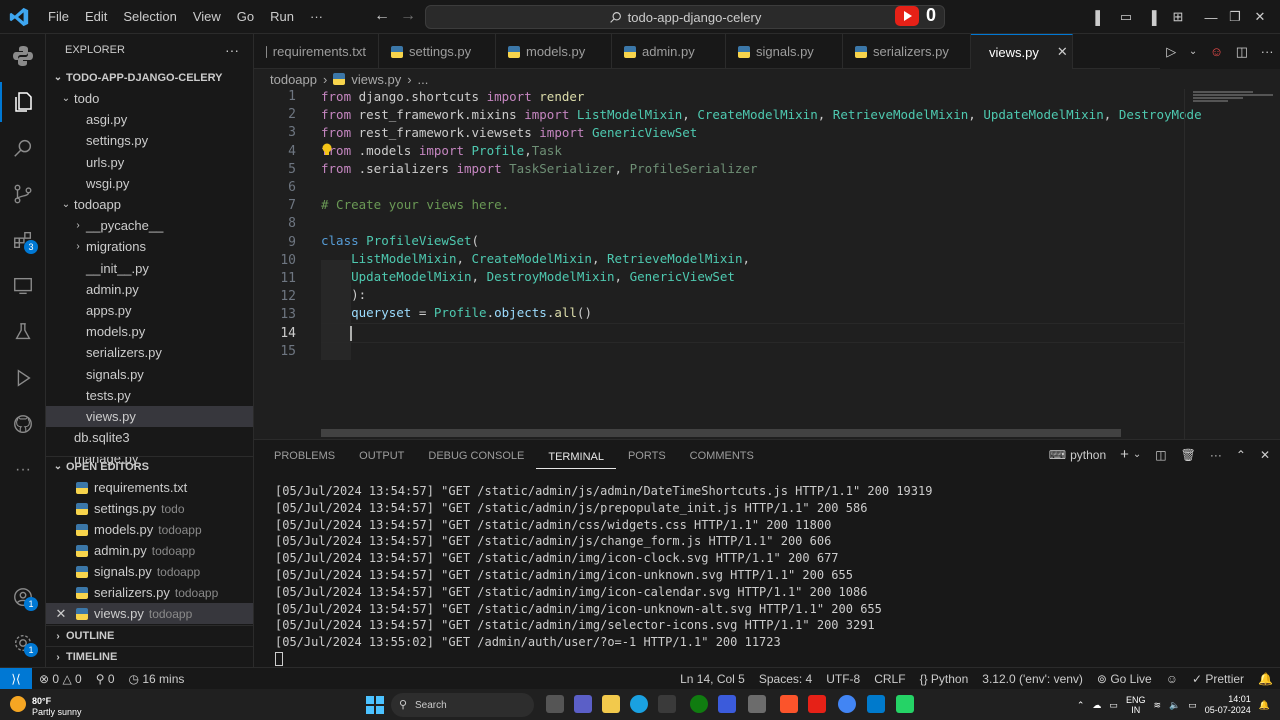 This screenshot has width=1280, height=720. Describe the element at coordinates (23, 56) in the screenshot. I see `python-icon` at that location.